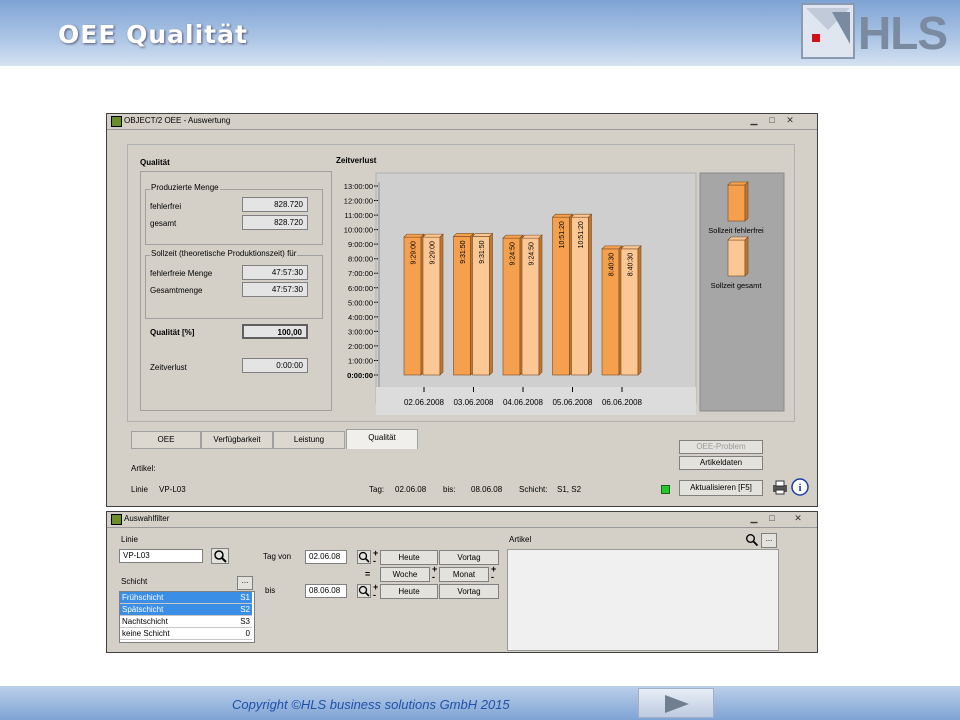  Describe the element at coordinates (360, 346) in the screenshot. I see `y-tick-label: 2:00:00` at that location.